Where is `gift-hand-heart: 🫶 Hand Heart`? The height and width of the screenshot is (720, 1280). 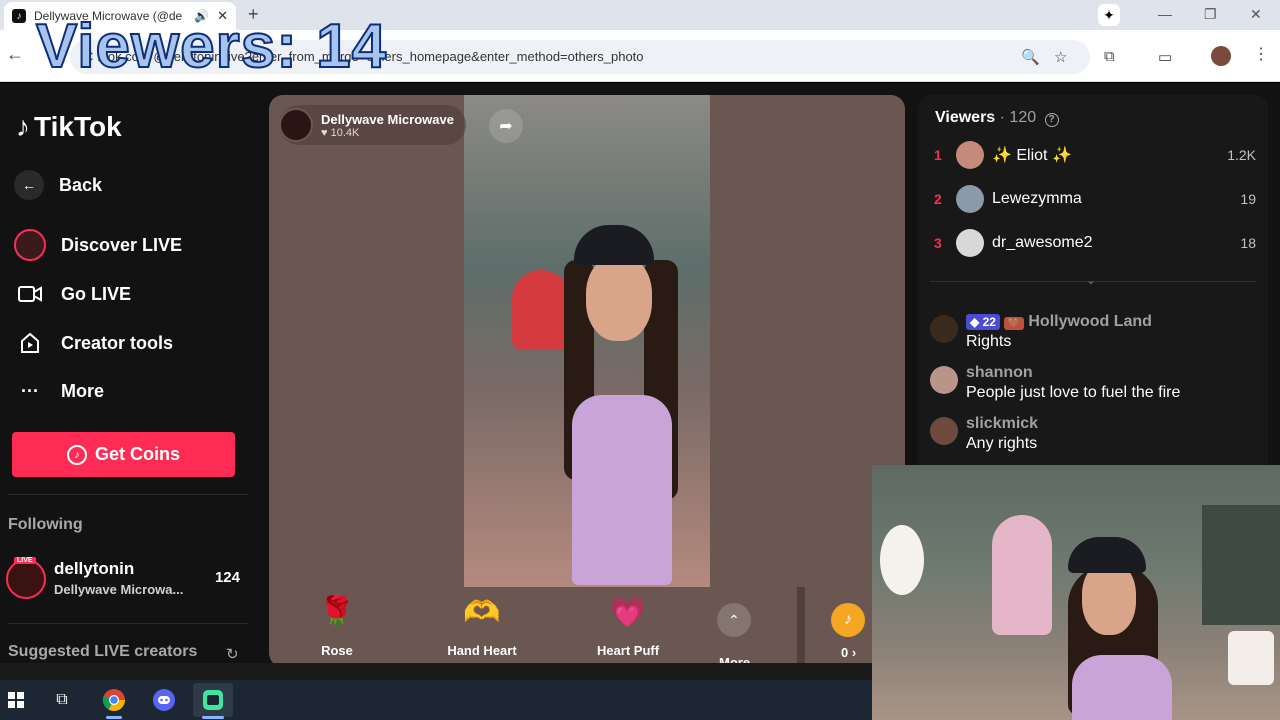 gift-hand-heart: 🫶 Hand Heart is located at coordinates (482, 626).